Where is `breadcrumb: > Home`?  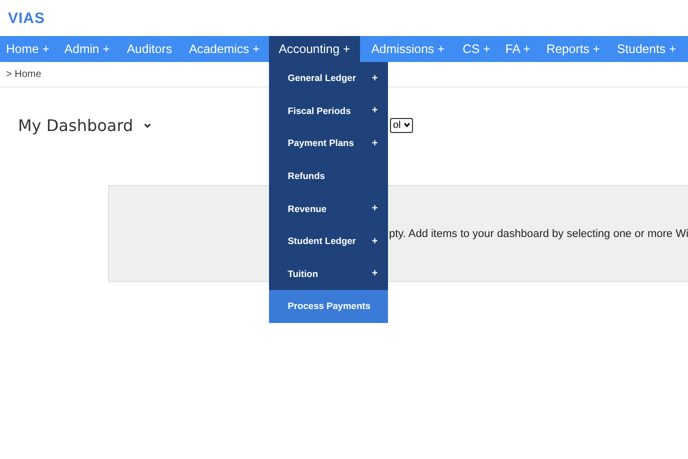 breadcrumb: > Home is located at coordinates (24, 74).